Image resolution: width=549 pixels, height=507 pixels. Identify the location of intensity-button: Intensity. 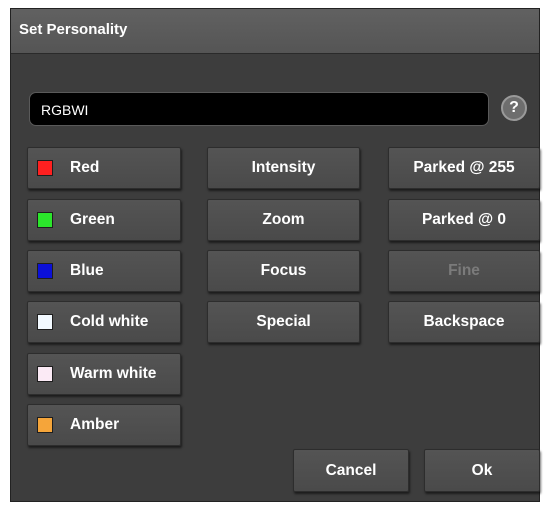
(283, 168).